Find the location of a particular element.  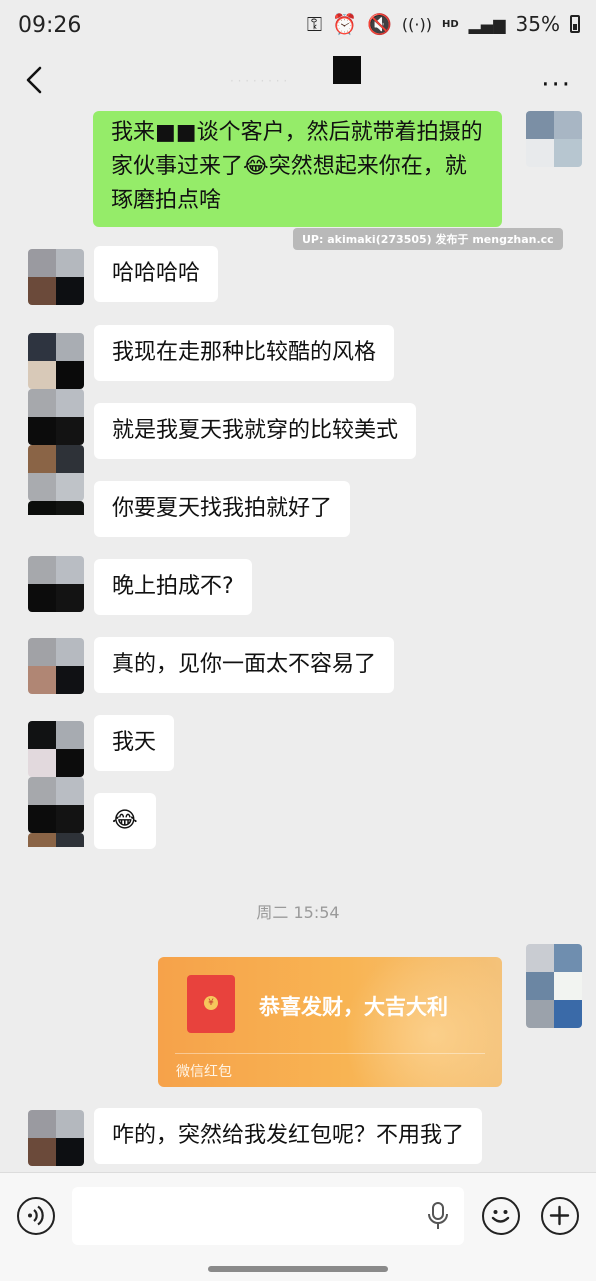

message-text: 你要夏天找我拍就好了 is located at coordinates (222, 508).